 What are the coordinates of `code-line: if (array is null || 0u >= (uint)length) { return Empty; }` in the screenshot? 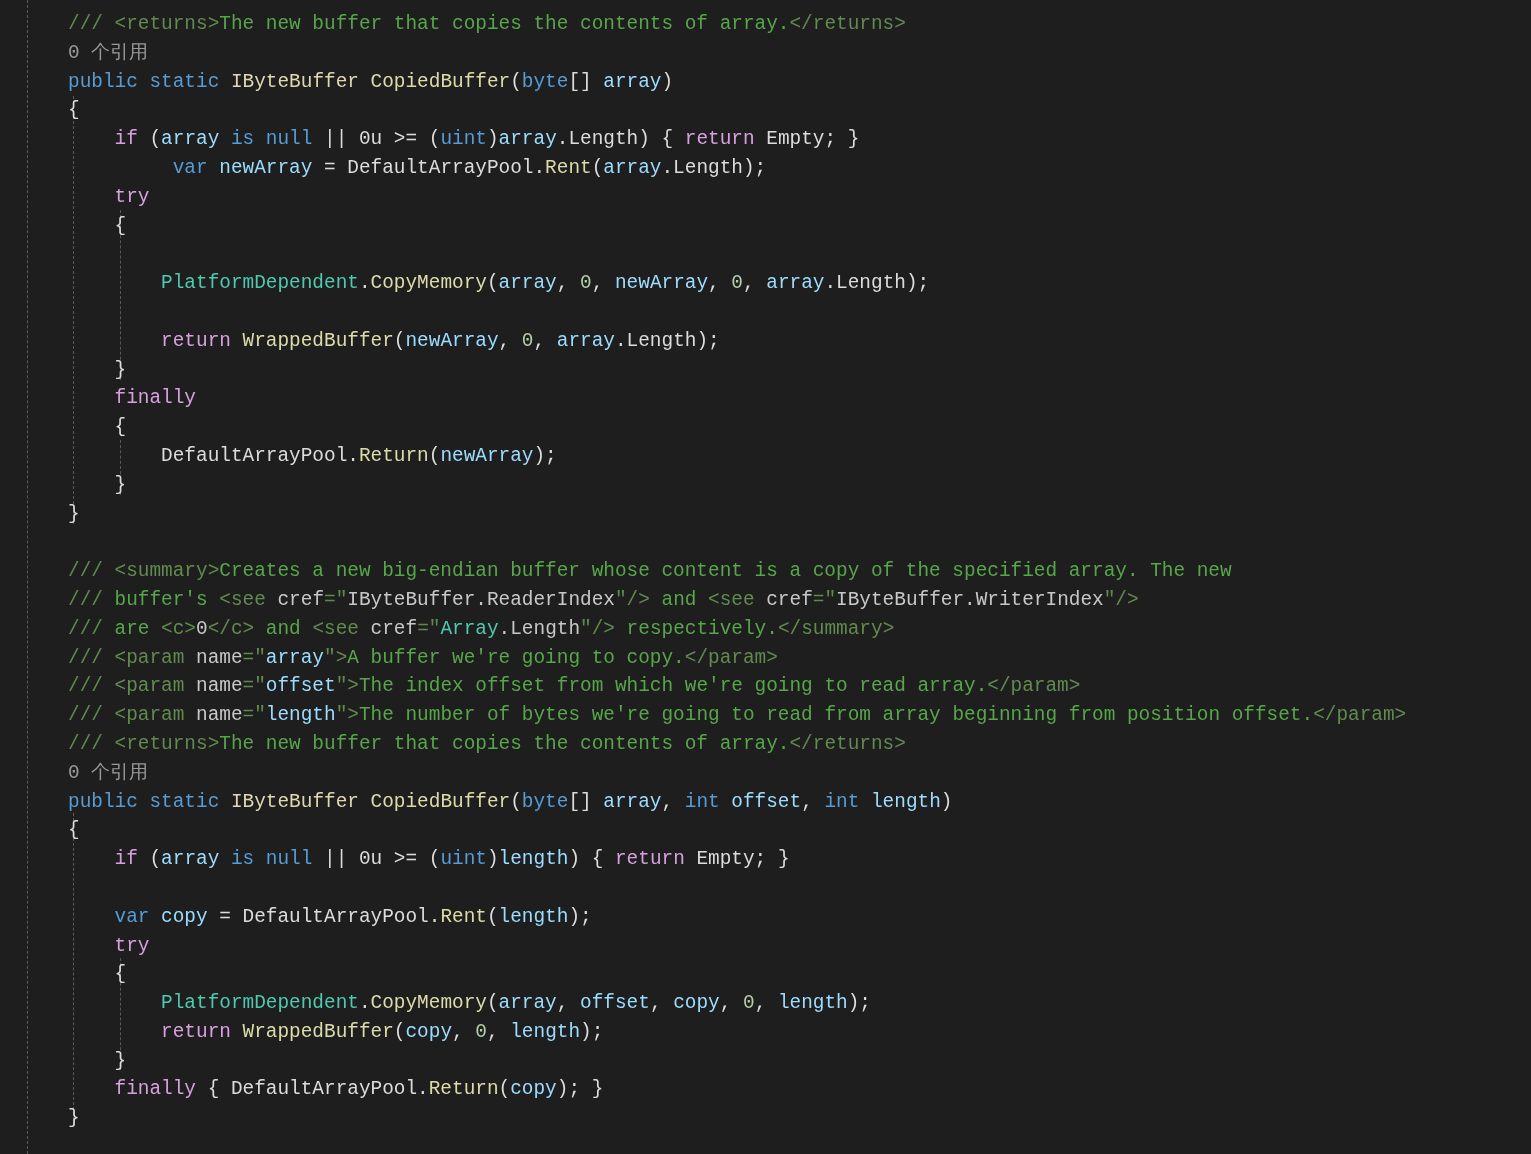 It's located at (452, 860).